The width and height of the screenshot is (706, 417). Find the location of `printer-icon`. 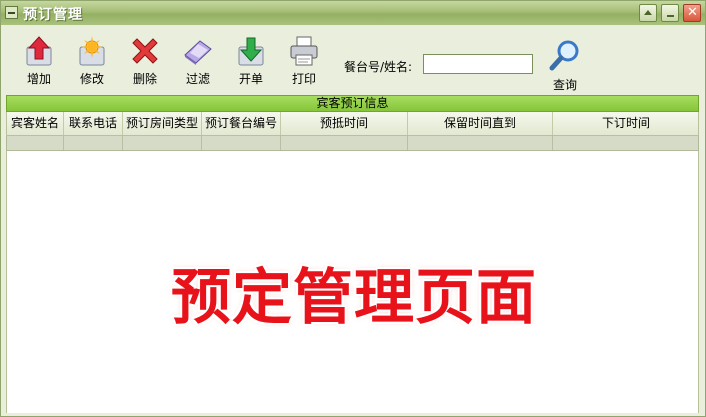

printer-icon is located at coordinates (304, 51).